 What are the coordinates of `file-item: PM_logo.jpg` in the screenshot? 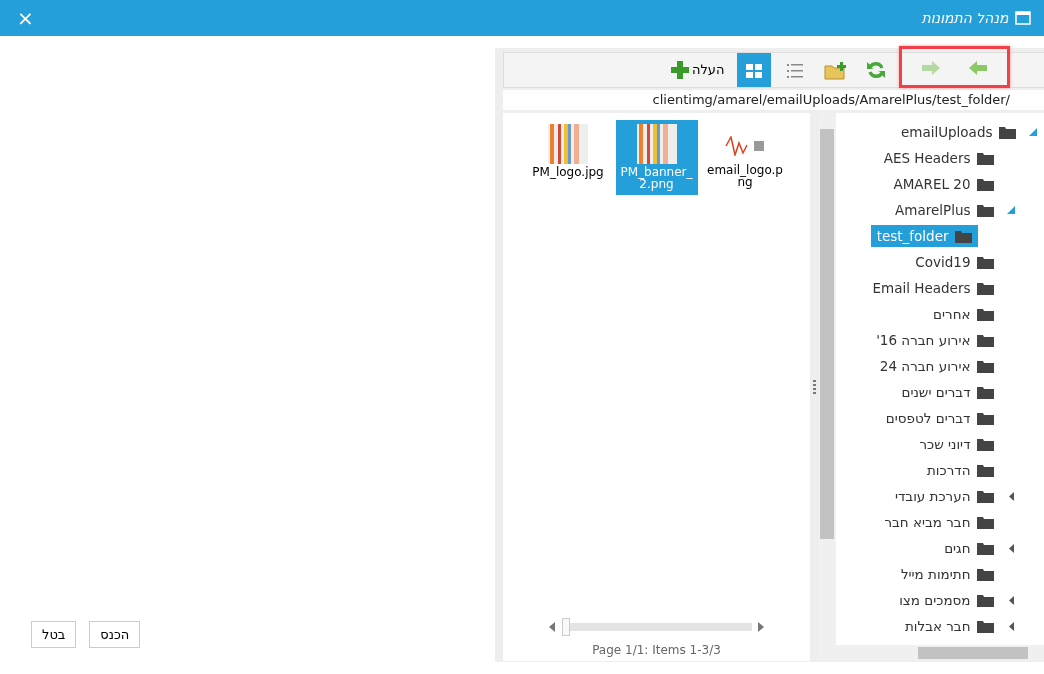 It's located at (568, 151).